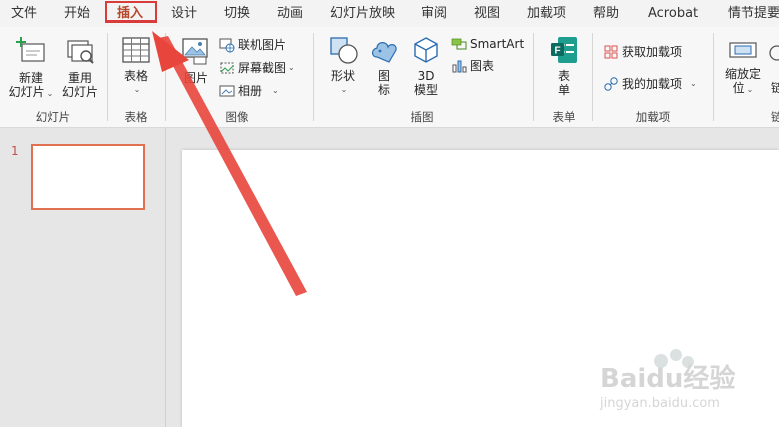 This screenshot has width=779, height=427. Describe the element at coordinates (24, 13) in the screenshot. I see `tab-file: 文件` at that location.